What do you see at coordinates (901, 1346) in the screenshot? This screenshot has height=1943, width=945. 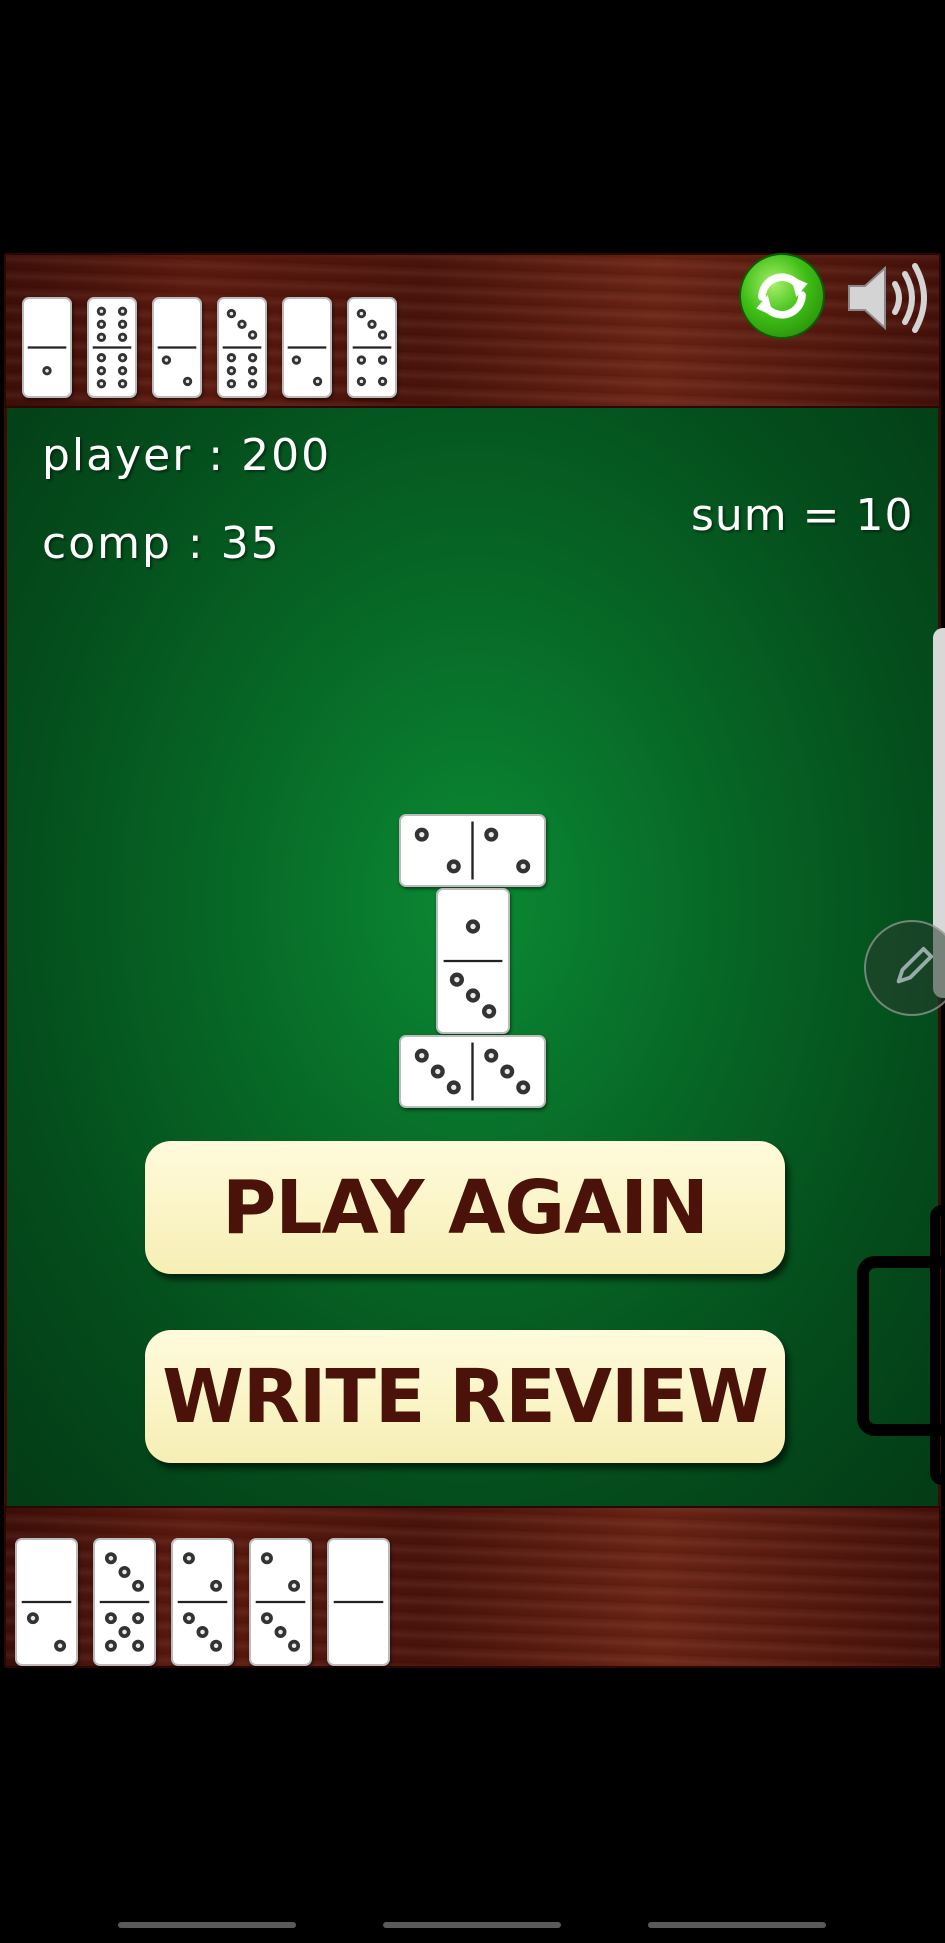 I see `overlay-frame` at bounding box center [901, 1346].